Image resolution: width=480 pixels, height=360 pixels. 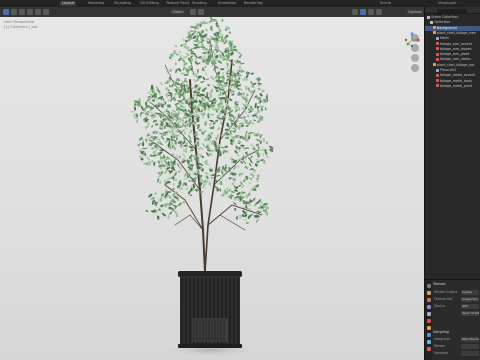 I want to click on output-tab-icon, so click(x=428, y=300).